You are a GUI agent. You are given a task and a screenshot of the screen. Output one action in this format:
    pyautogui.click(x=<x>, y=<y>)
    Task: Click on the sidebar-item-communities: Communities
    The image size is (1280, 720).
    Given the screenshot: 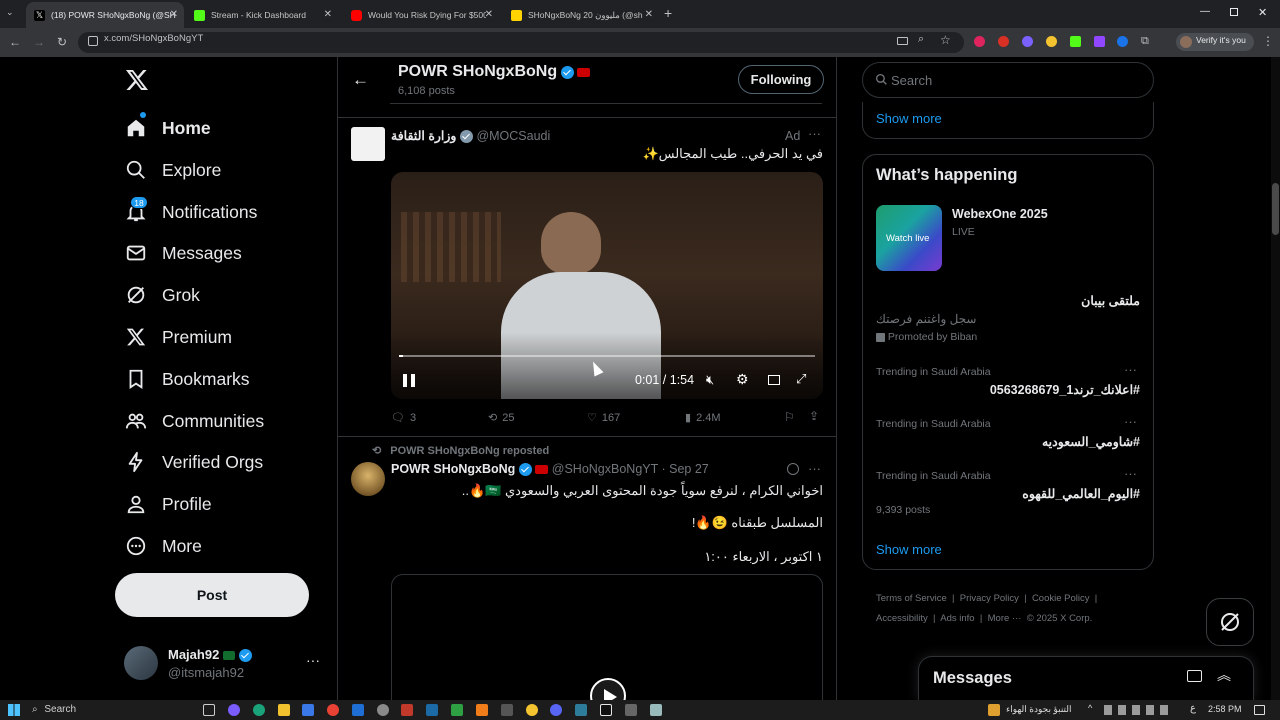 What is the action you would take?
    pyautogui.click(x=194, y=421)
    